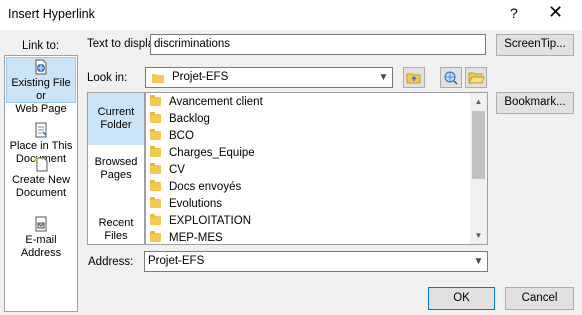  Describe the element at coordinates (116, 112) in the screenshot. I see `current-folder-label-1: Current` at that location.